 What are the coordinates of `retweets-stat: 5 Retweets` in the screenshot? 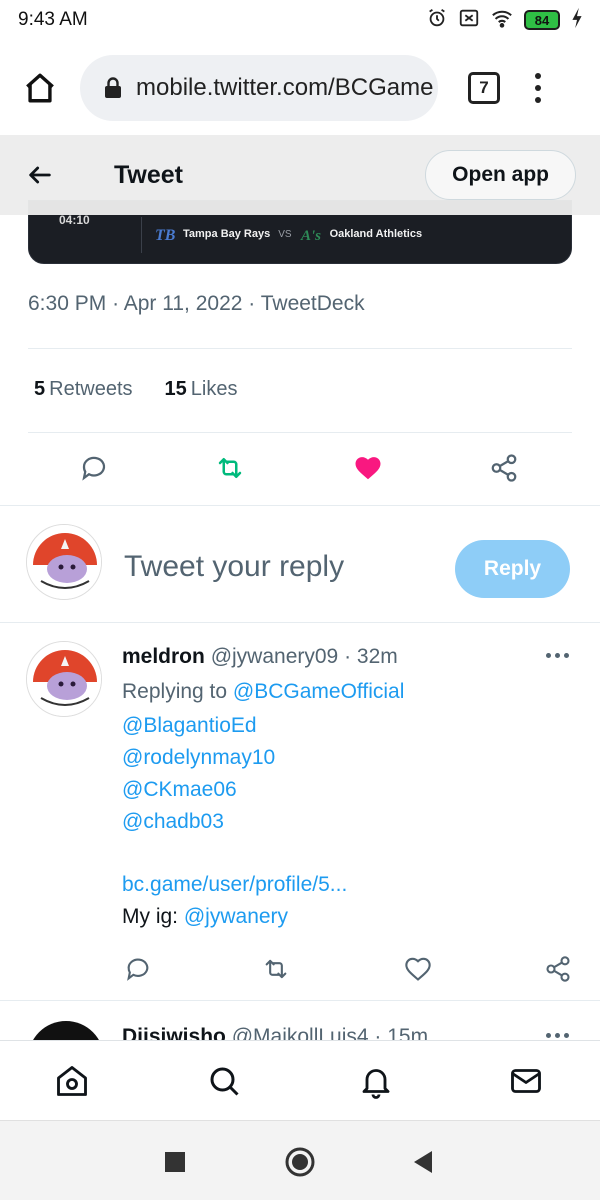 It's located at (83, 389).